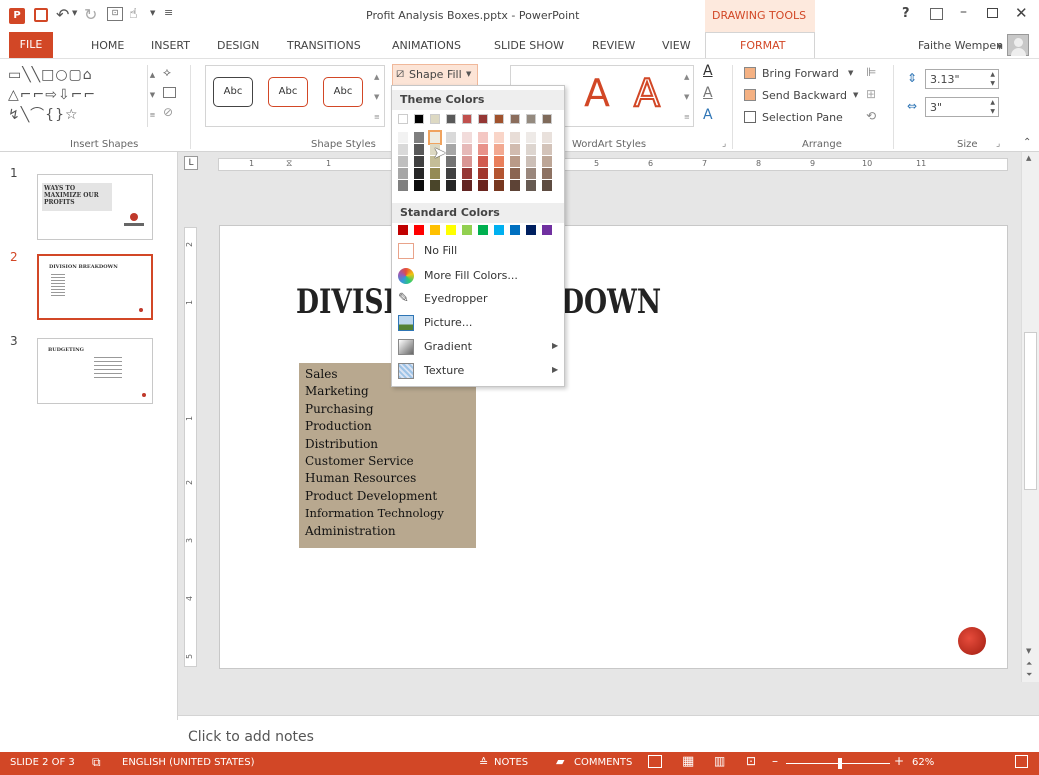  I want to click on zoom-in-icon: +, so click(899, 761).